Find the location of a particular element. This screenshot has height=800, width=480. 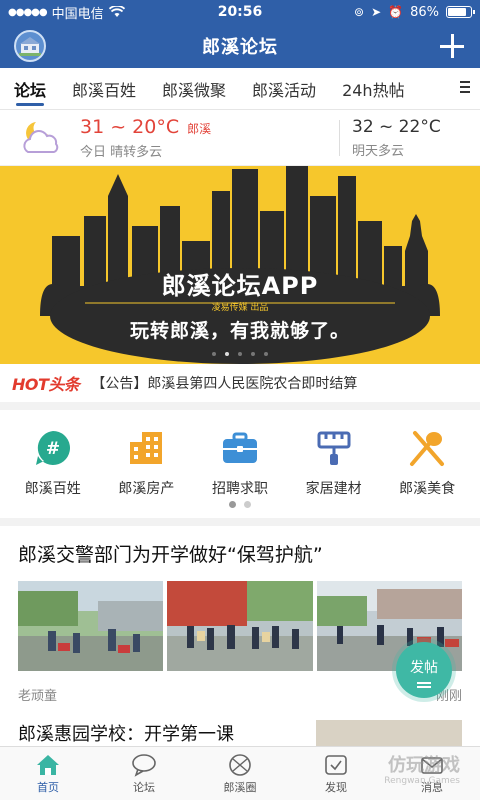

tab-24h-hot: 24h热帖 is located at coordinates (373, 89).